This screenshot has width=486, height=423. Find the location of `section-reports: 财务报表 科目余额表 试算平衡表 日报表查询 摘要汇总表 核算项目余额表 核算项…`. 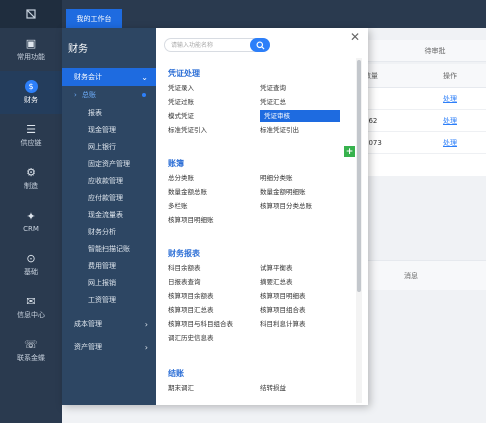

section-reports: 财务报表 科目余额表 试算平衡表 日报表查询 摘要汇总表 核算项目余额表 核算项… is located at coordinates (237, 295).